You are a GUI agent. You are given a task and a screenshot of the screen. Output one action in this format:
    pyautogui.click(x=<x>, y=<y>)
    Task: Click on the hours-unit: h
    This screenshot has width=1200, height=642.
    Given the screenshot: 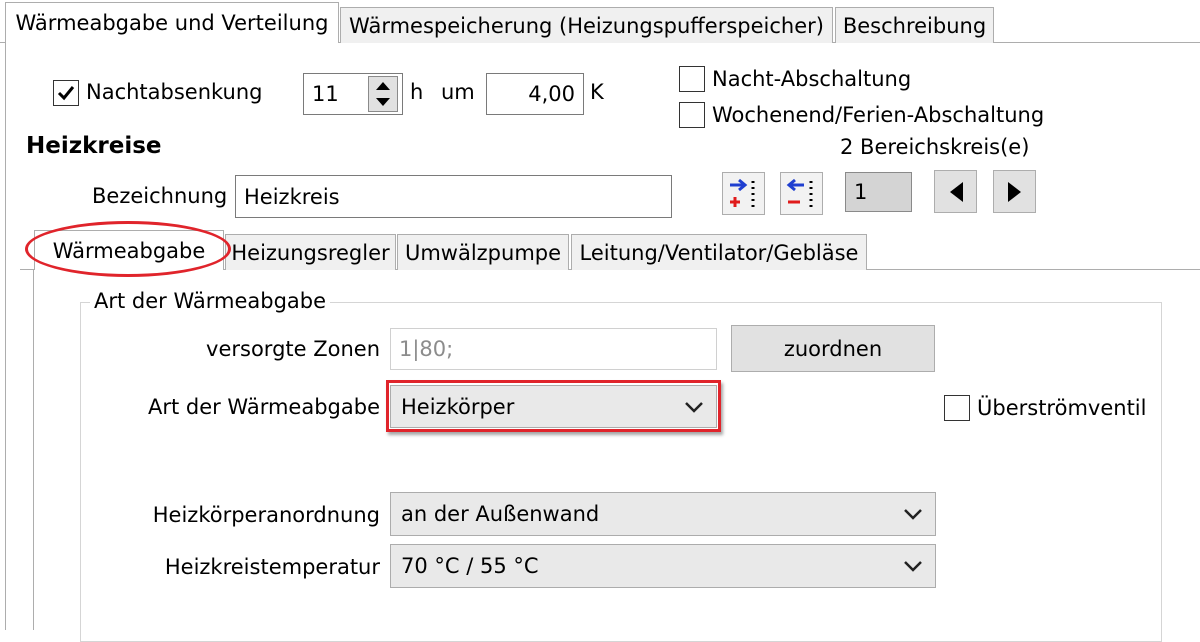 What is the action you would take?
    pyautogui.click(x=417, y=92)
    